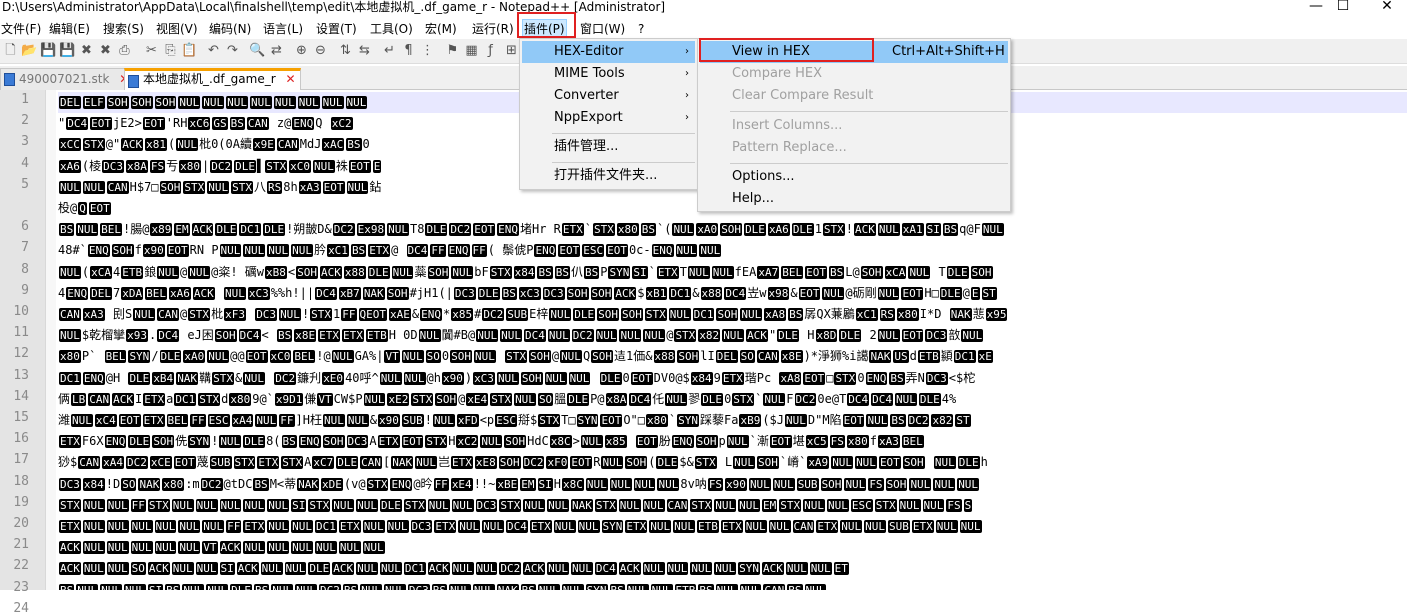 The image size is (1407, 616). Describe the element at coordinates (69, 29) in the screenshot. I see `menu-edit: 编辑(E)` at that location.